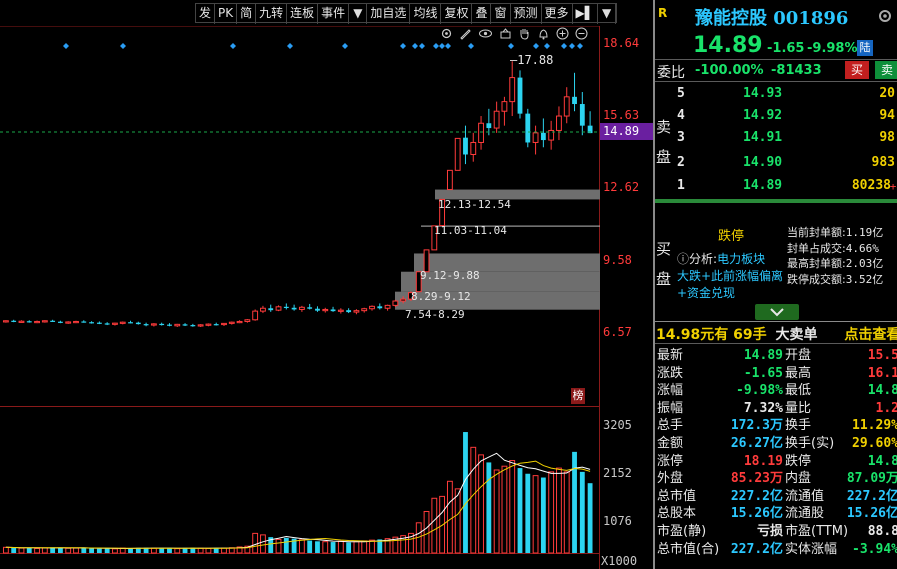 The height and width of the screenshot is (569, 897). Describe the element at coordinates (206, 14) in the screenshot. I see `fa-button: 发` at that location.